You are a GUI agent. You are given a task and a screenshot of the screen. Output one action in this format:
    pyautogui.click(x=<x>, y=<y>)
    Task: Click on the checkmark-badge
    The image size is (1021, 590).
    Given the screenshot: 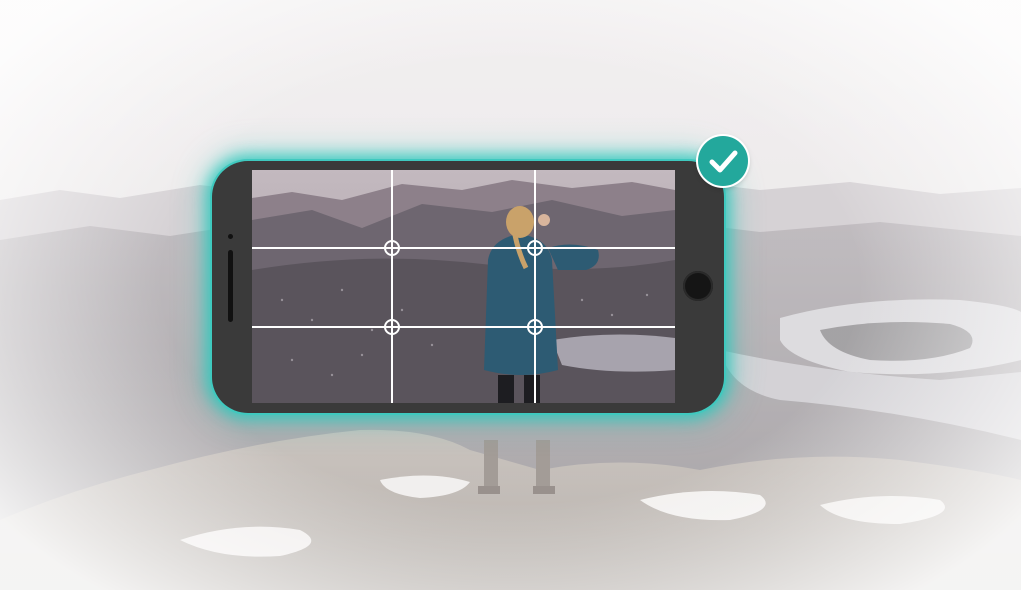 What is the action you would take?
    pyautogui.click(x=723, y=161)
    